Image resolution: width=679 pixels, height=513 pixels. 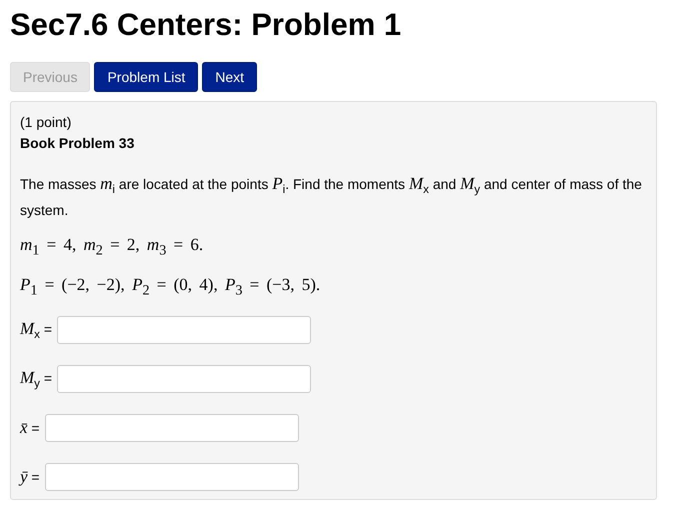 I want to click on page-title: Sec7.6 Centers: Problem 1, so click(x=206, y=25).